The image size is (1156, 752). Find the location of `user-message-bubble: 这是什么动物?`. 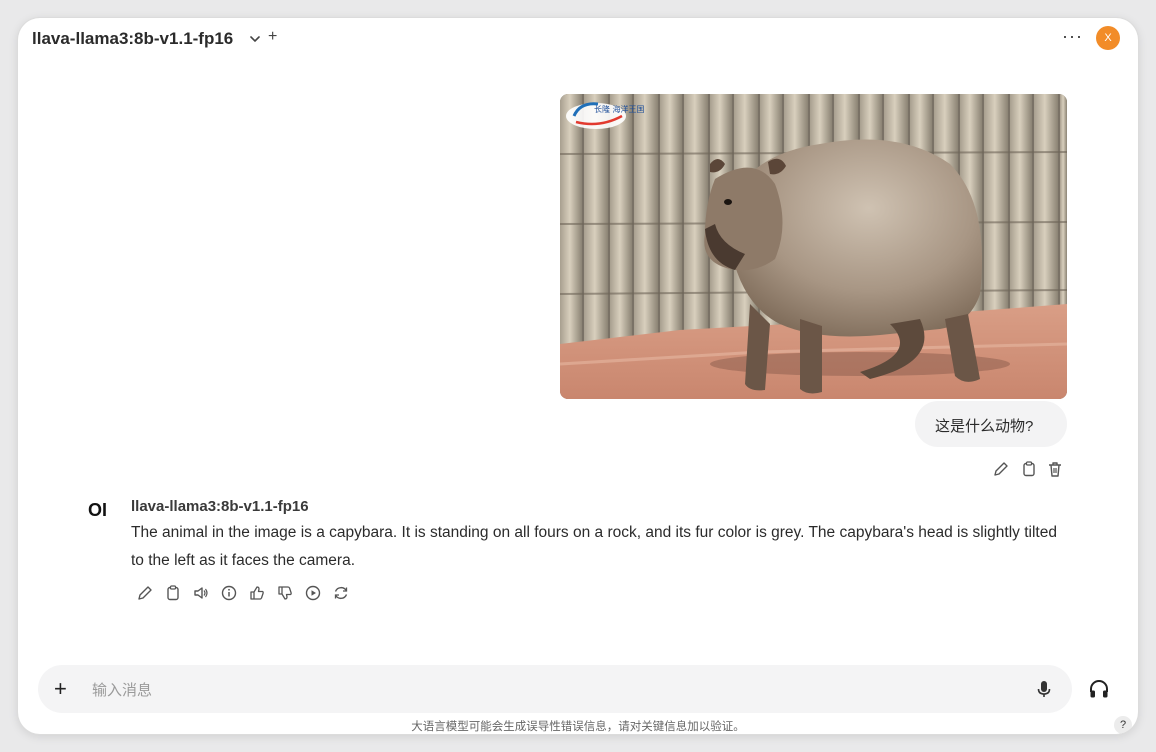

user-message-bubble: 这是什么动物? is located at coordinates (991, 424).